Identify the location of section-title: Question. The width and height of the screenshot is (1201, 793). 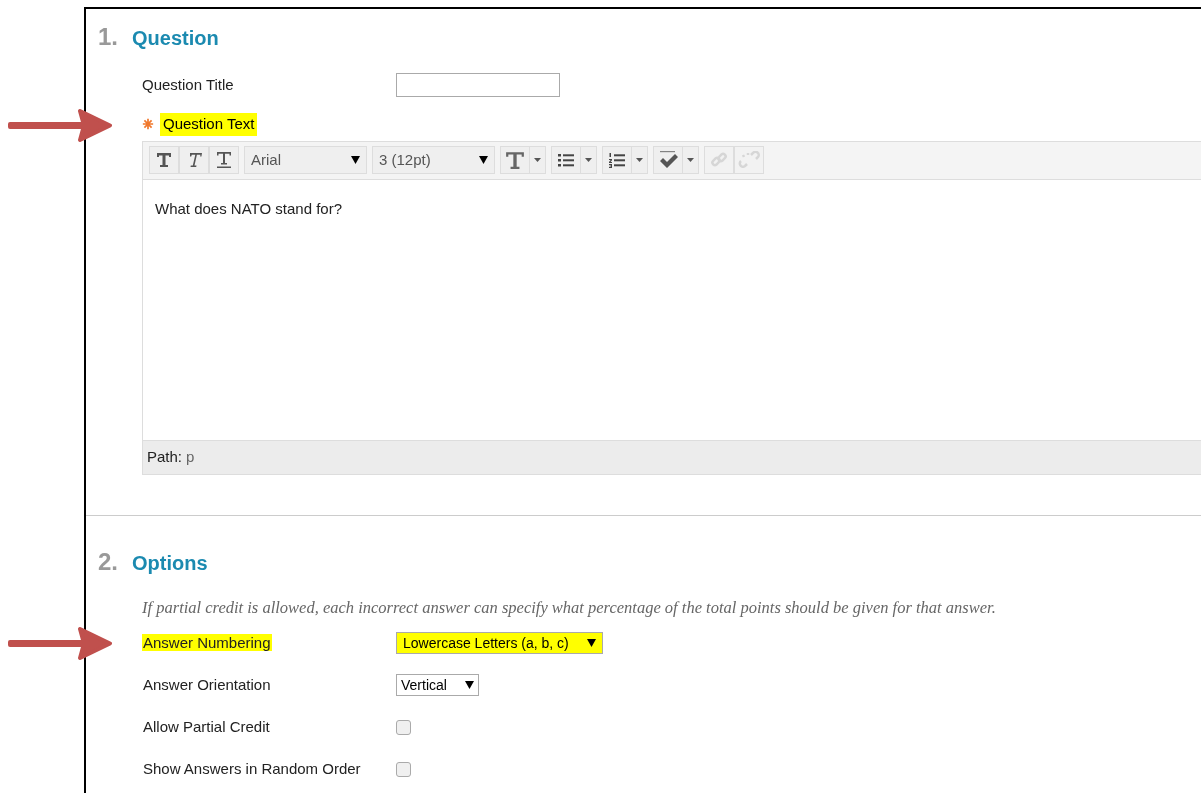
(175, 38).